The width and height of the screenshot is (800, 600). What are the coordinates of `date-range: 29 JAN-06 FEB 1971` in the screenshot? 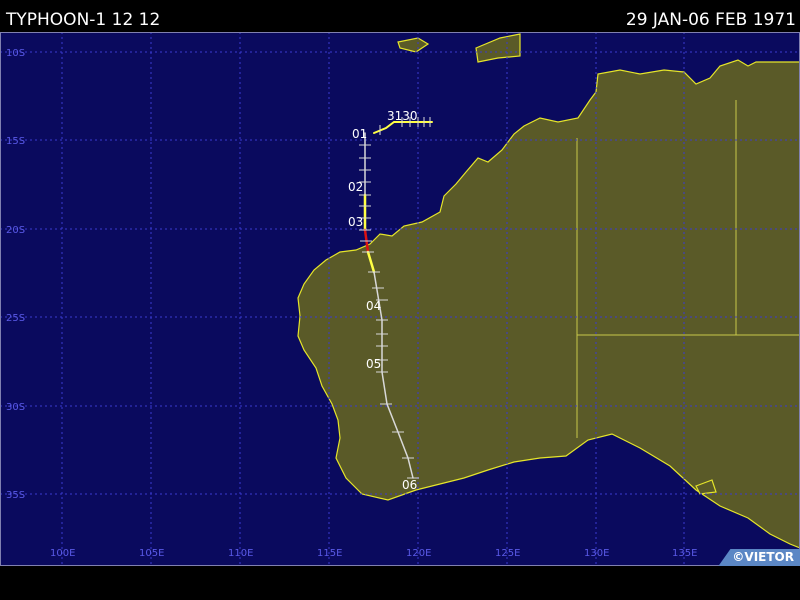 It's located at (710, 20).